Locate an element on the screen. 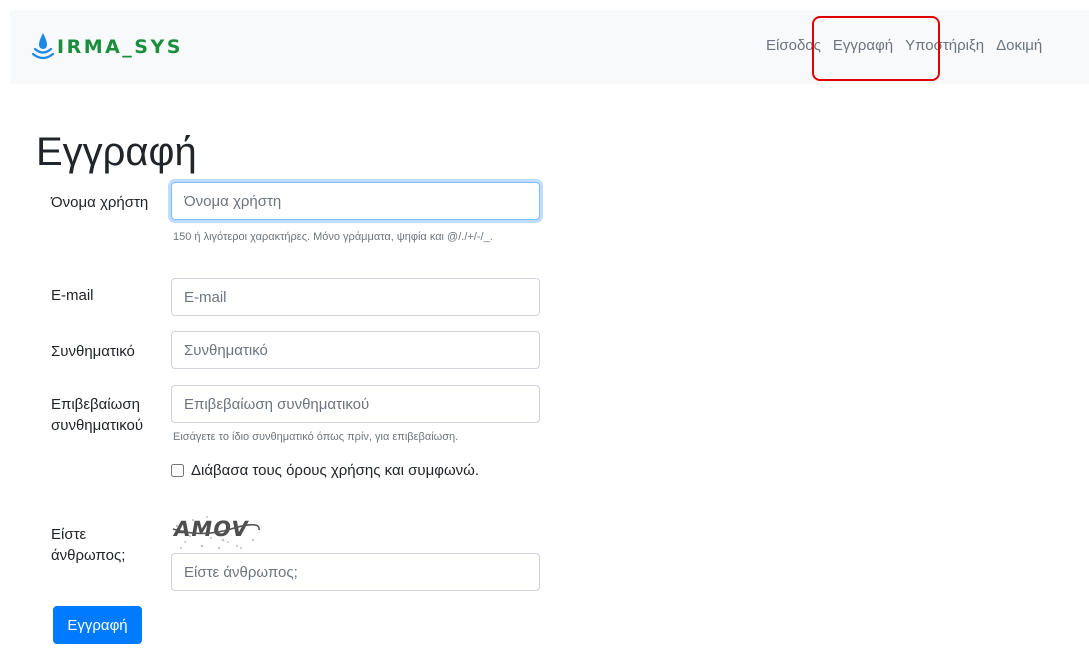 The image size is (1089, 653). brand-name: IRMA_SYS is located at coordinates (120, 47).